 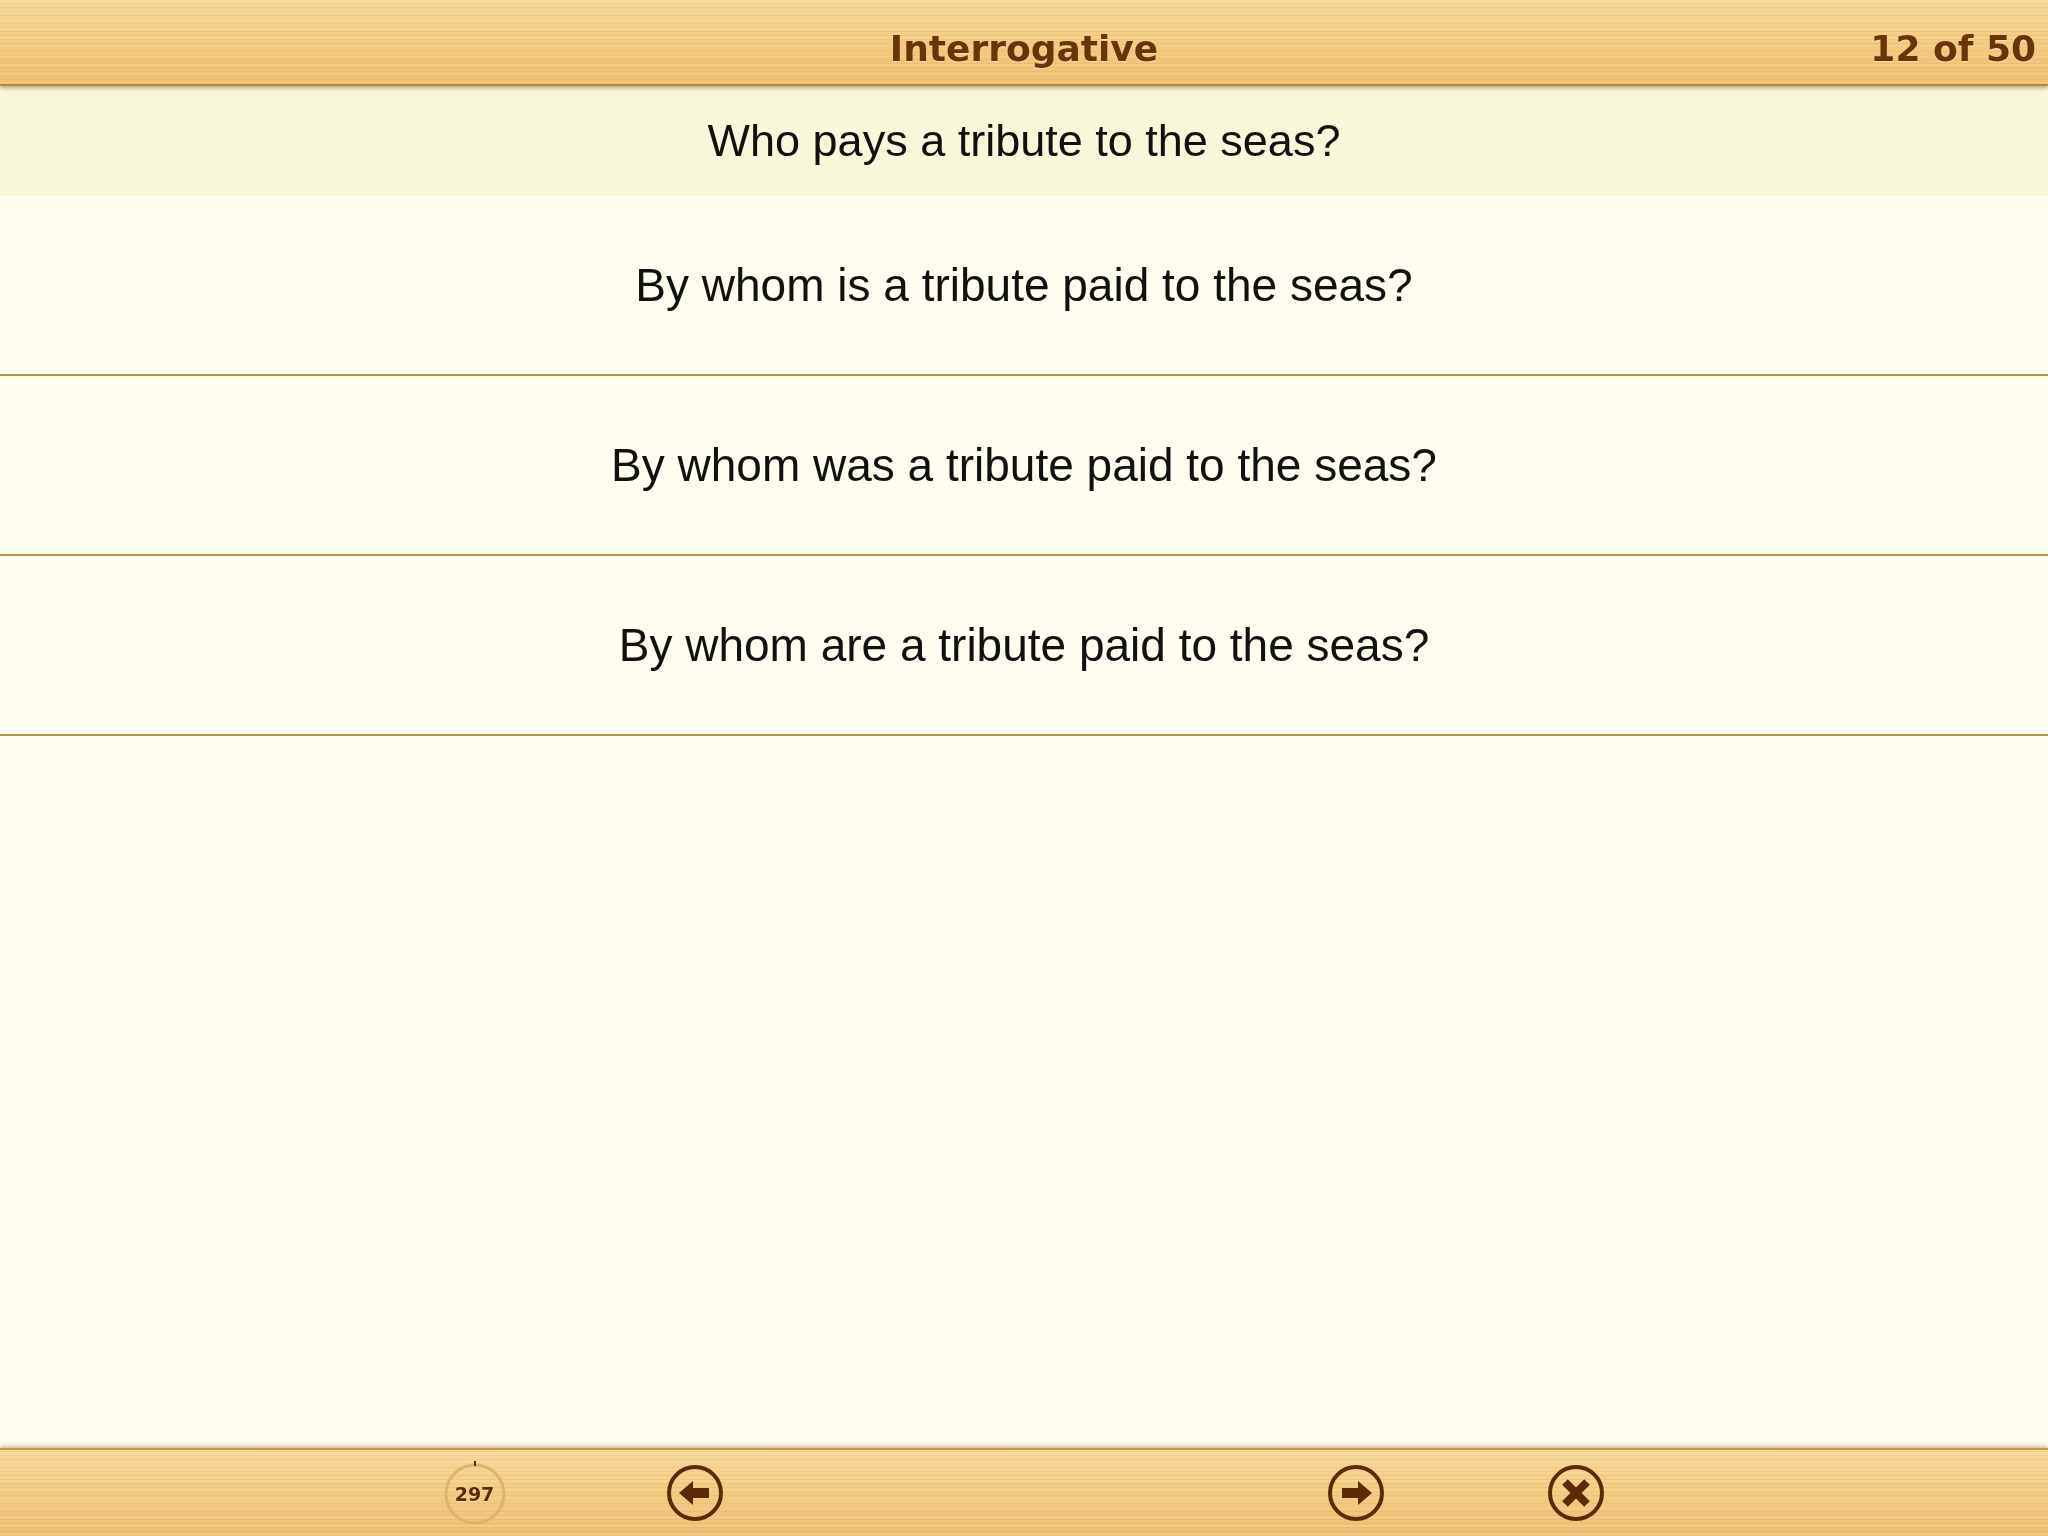 What do you see at coordinates (1024, 286) in the screenshot?
I see `answer-option: By whom is a tribute paid to the seas?` at bounding box center [1024, 286].